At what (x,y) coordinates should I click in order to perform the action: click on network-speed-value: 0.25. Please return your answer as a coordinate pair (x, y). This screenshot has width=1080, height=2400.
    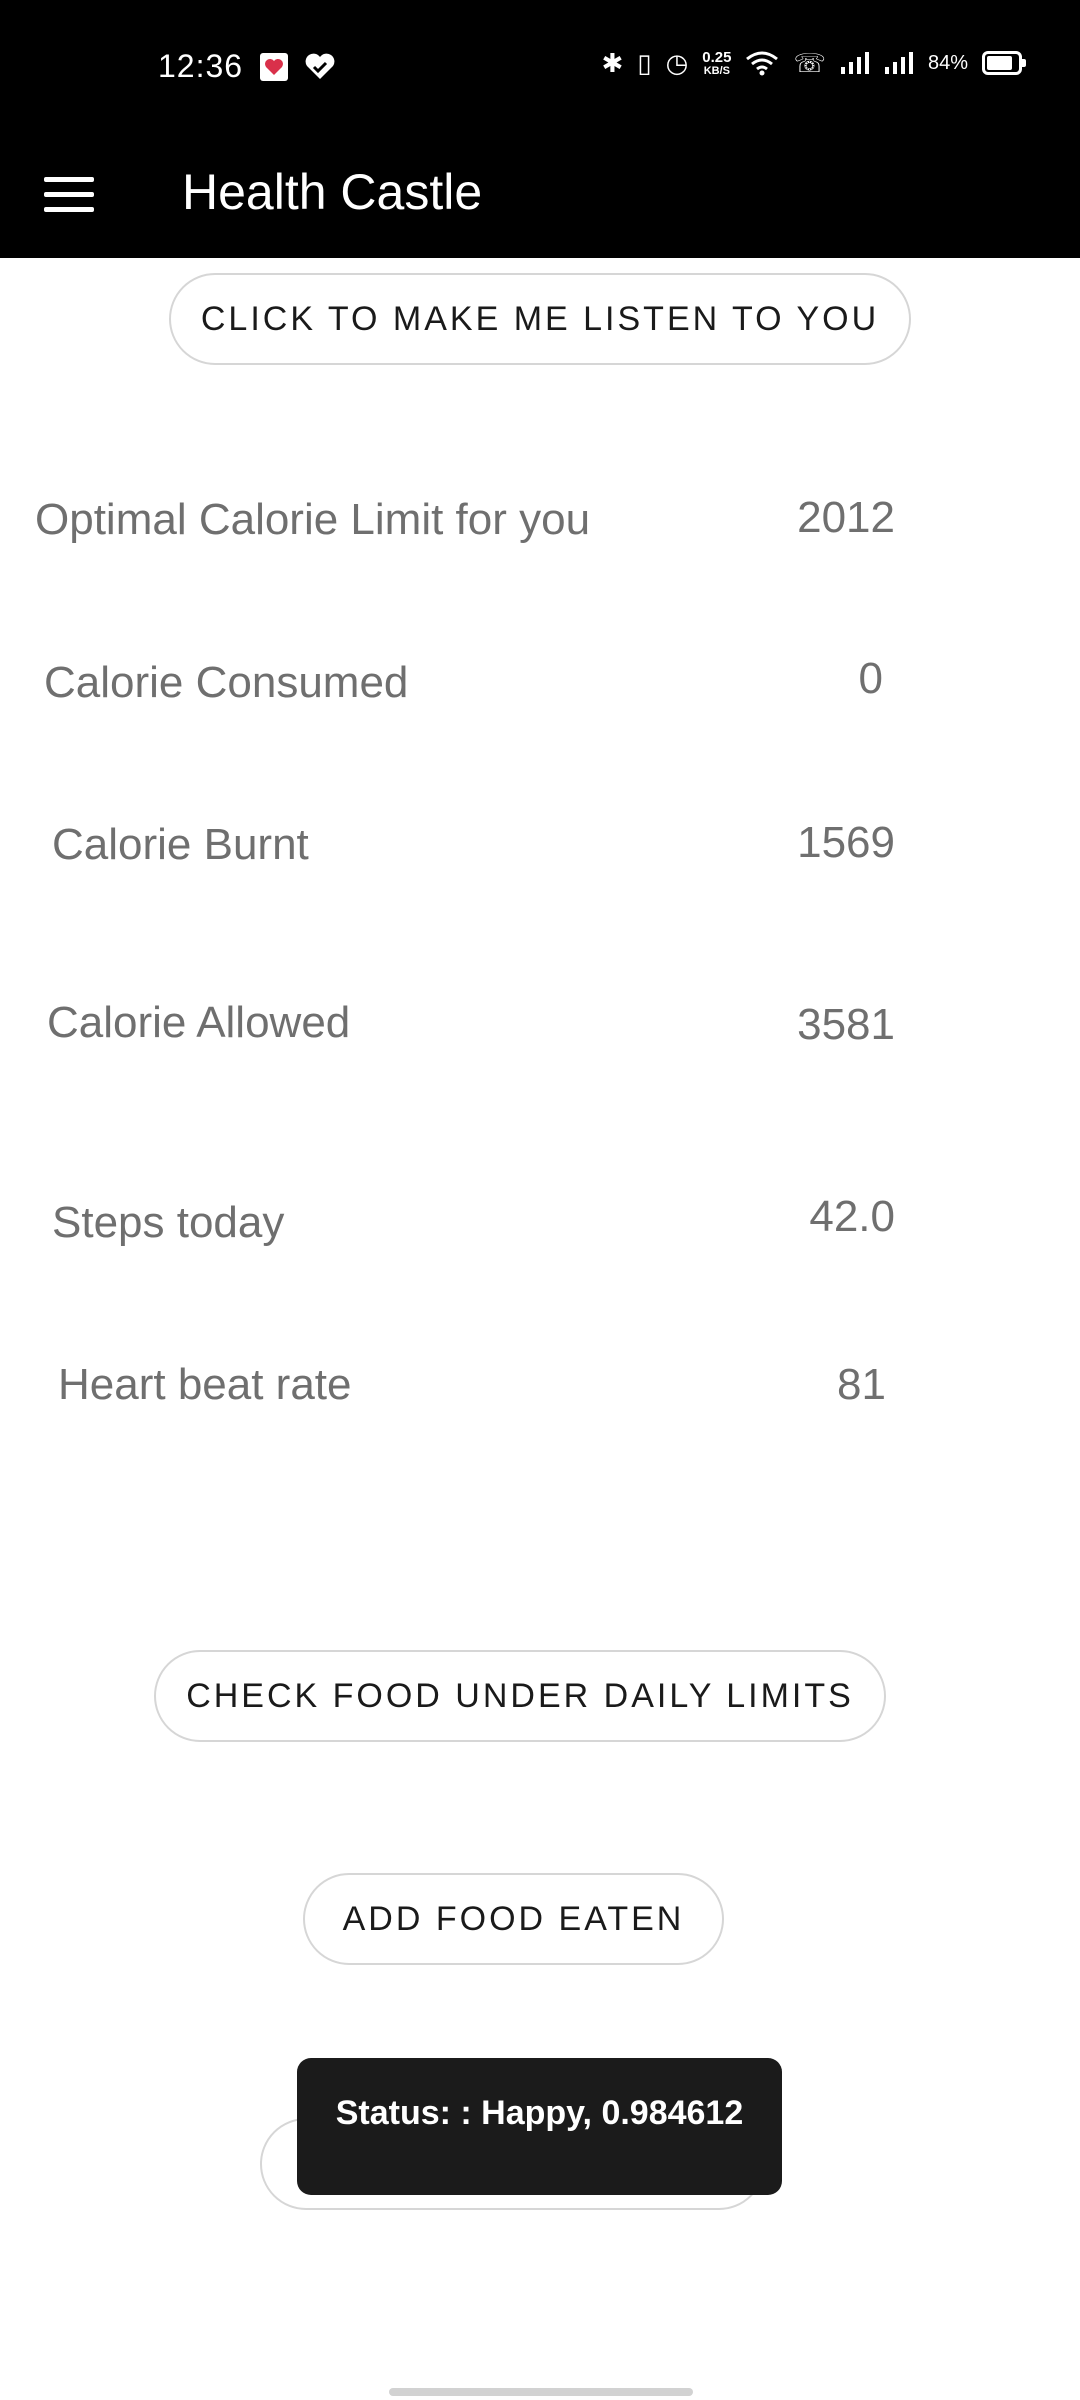
    Looking at the image, I should click on (717, 57).